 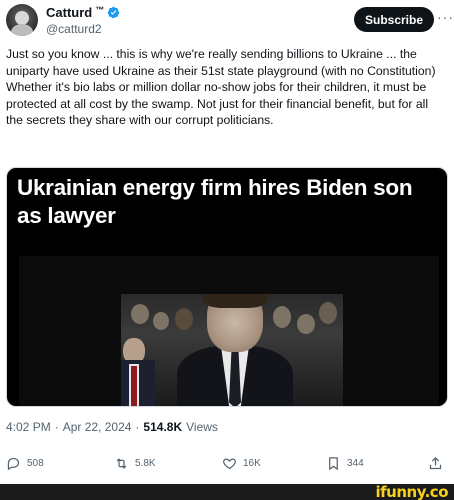 I want to click on reply-button: 508, so click(x=25, y=463).